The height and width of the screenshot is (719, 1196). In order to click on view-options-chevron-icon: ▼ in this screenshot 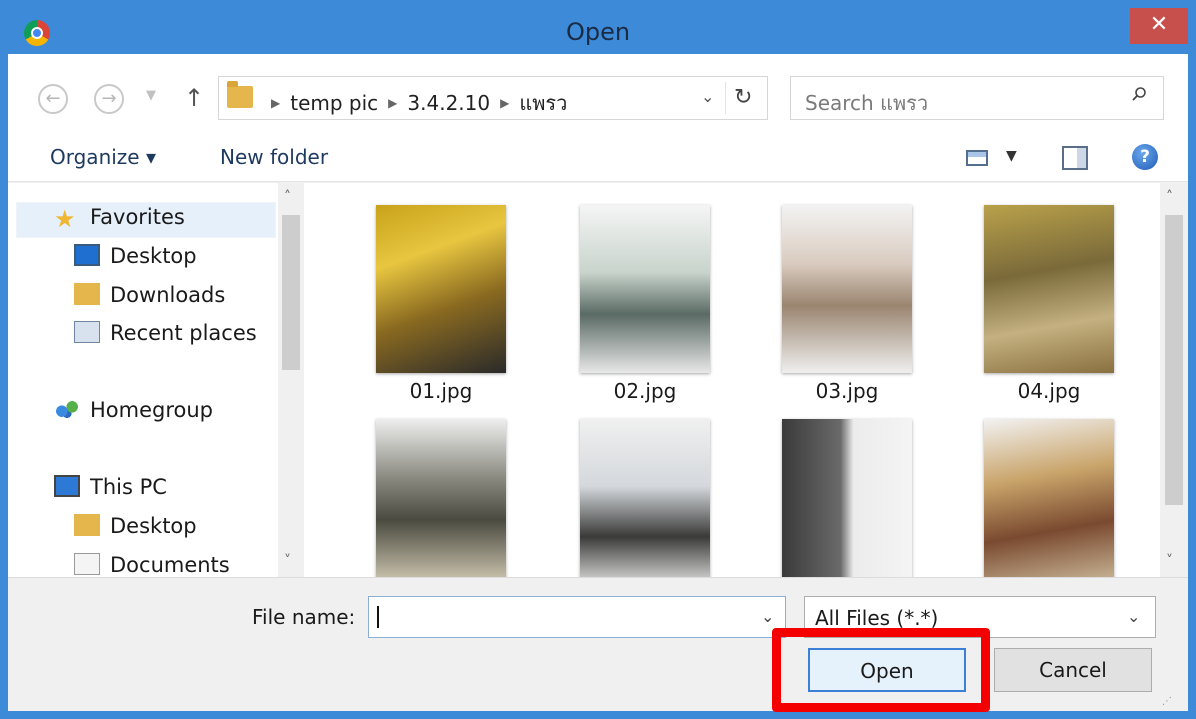, I will do `click(1011, 156)`.